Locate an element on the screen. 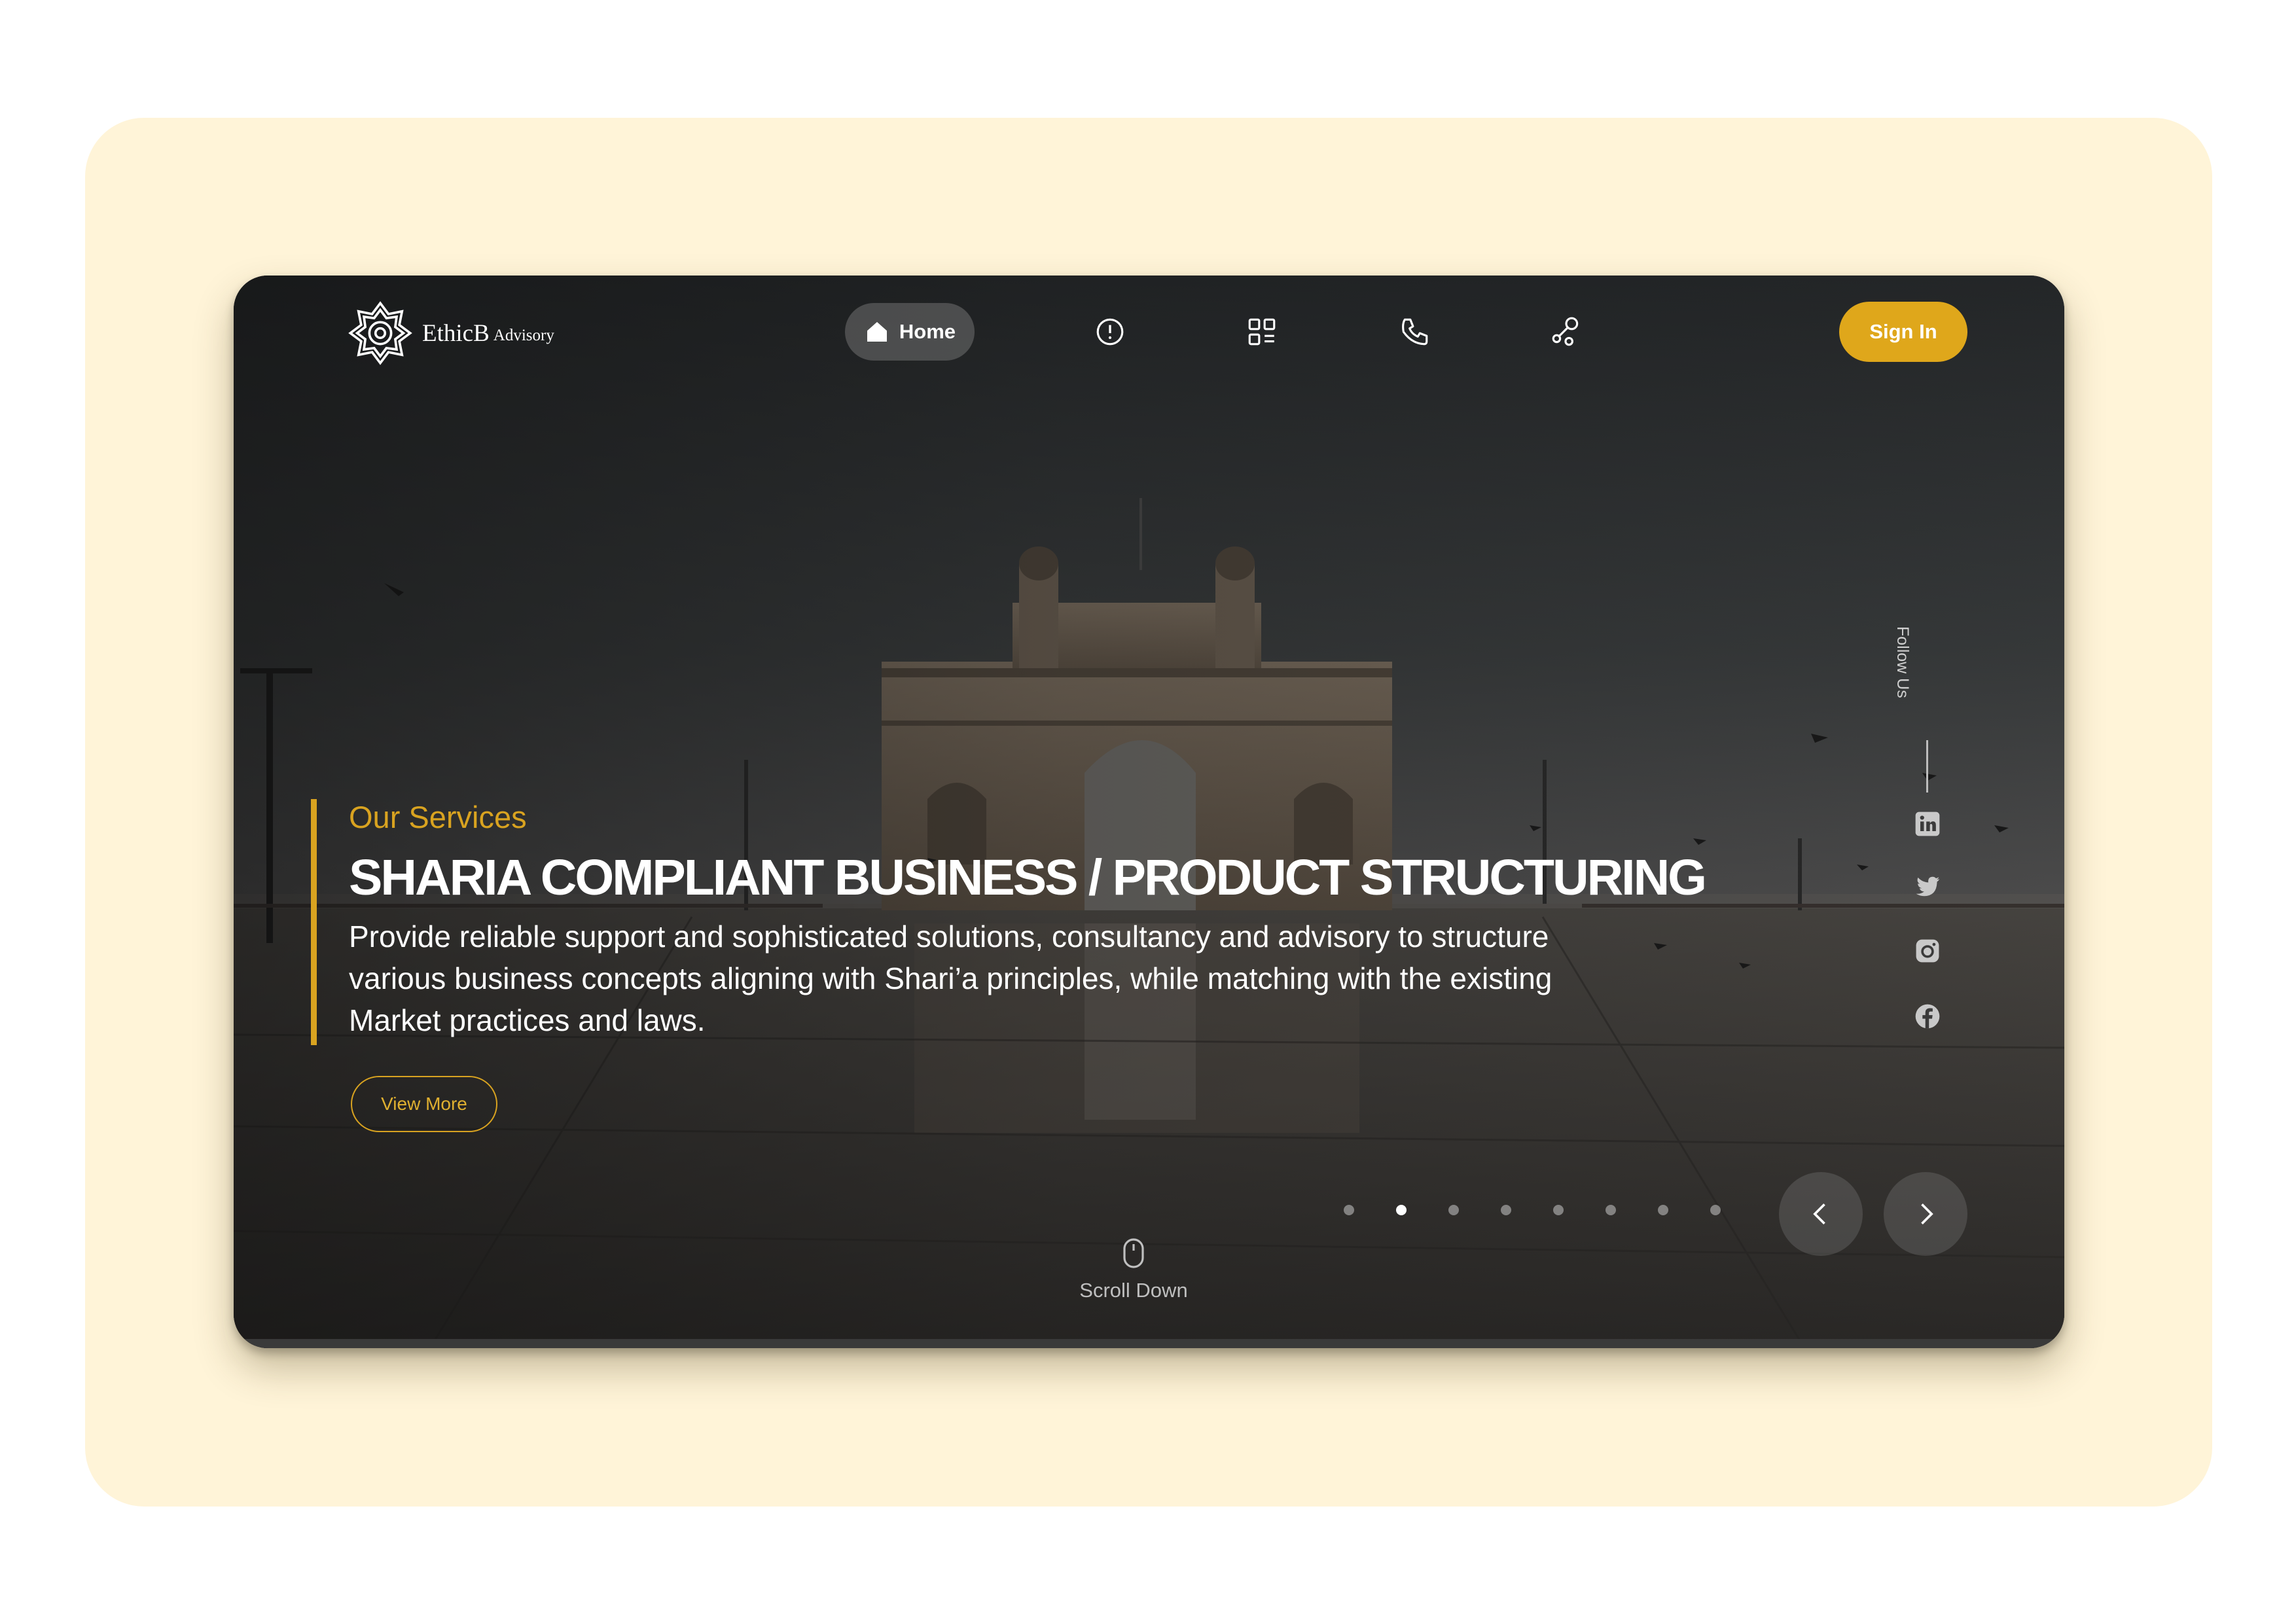 This screenshot has width=2296, height=1623. previous-slide-button is located at coordinates (1821, 1214).